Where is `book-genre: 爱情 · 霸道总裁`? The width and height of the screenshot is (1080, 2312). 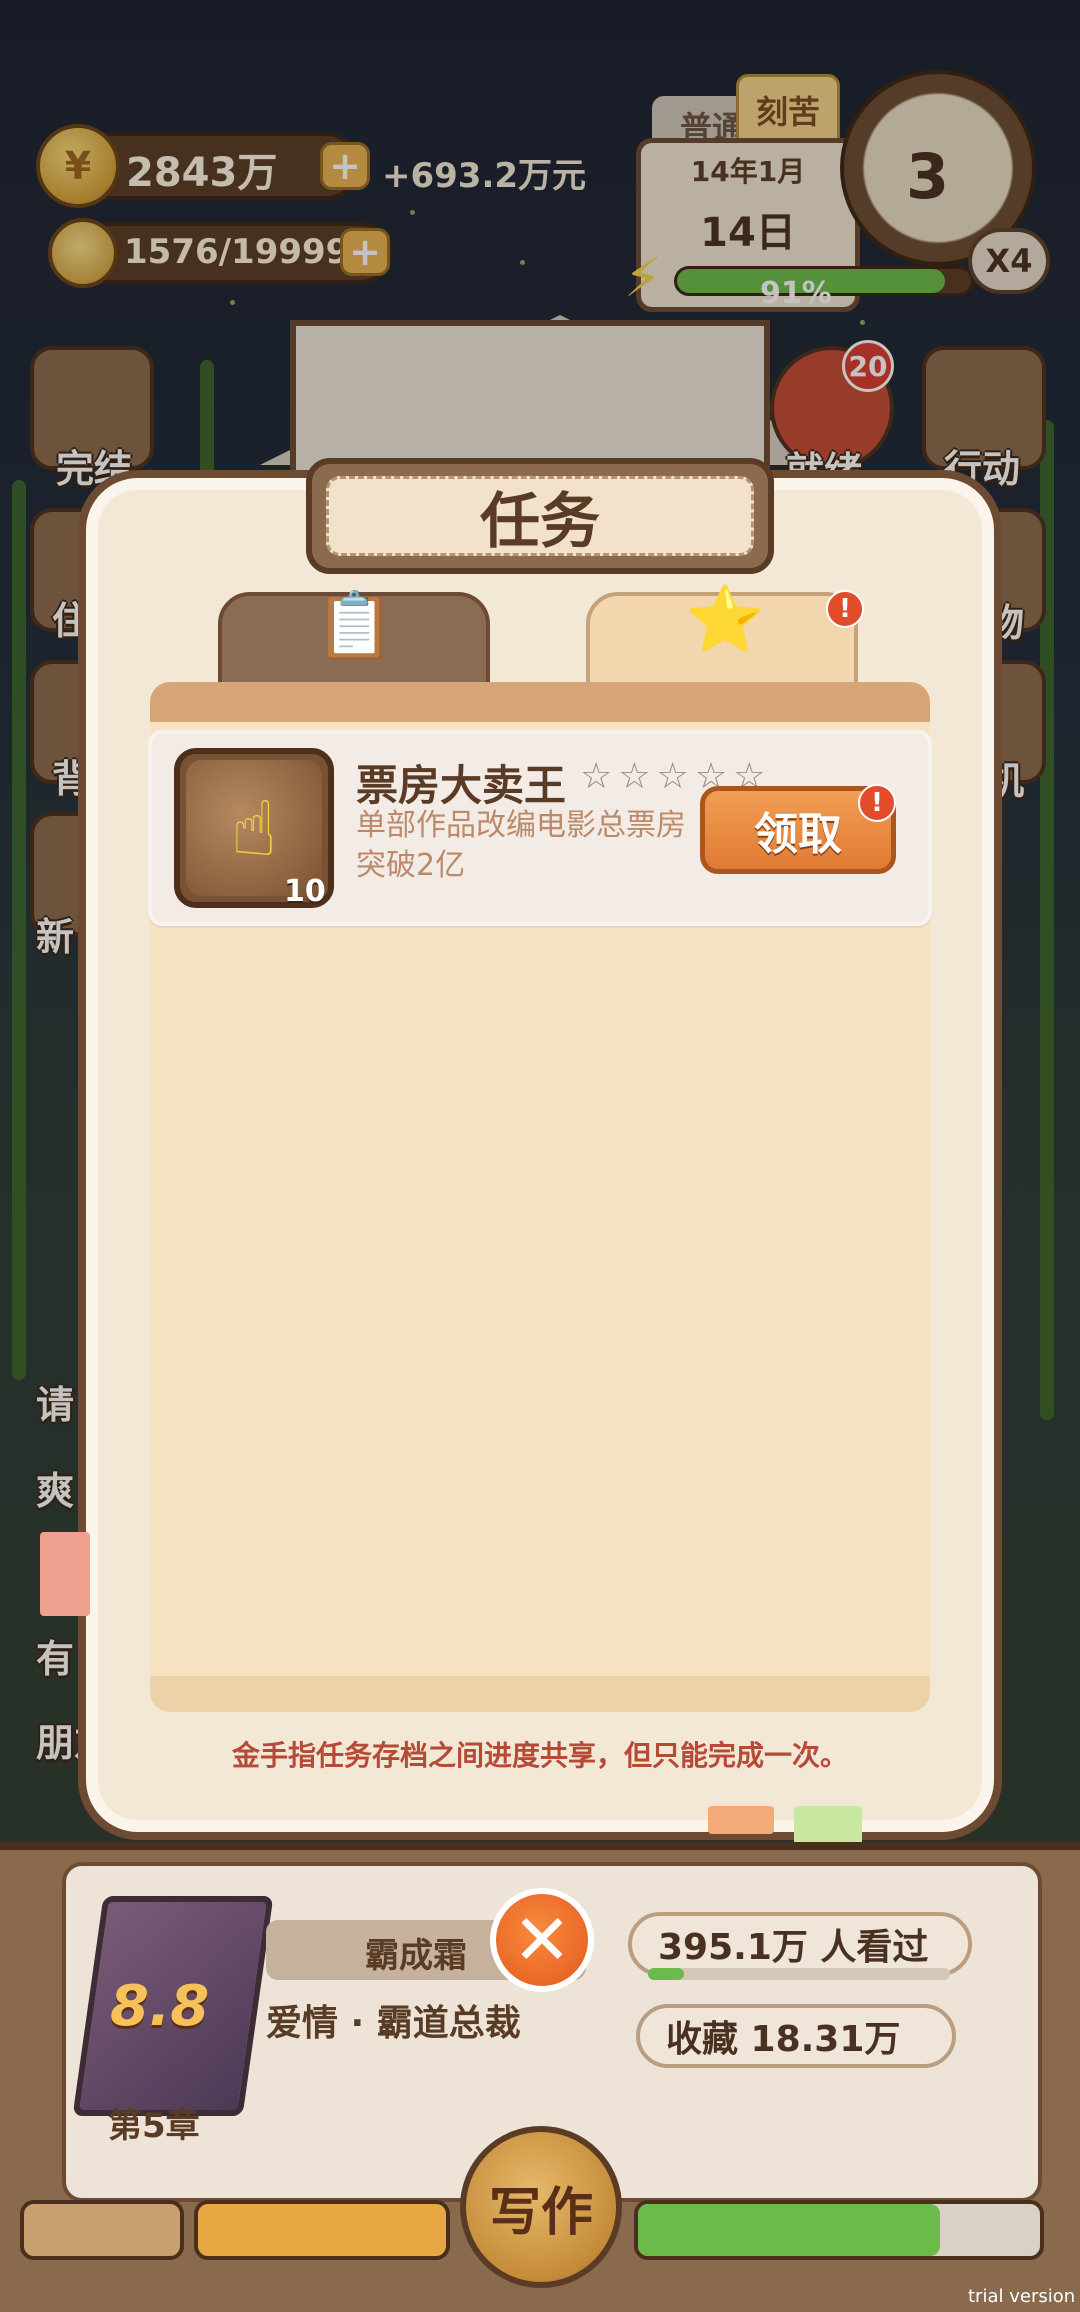 book-genre: 爱情 · 霸道总裁 is located at coordinates (393, 2023).